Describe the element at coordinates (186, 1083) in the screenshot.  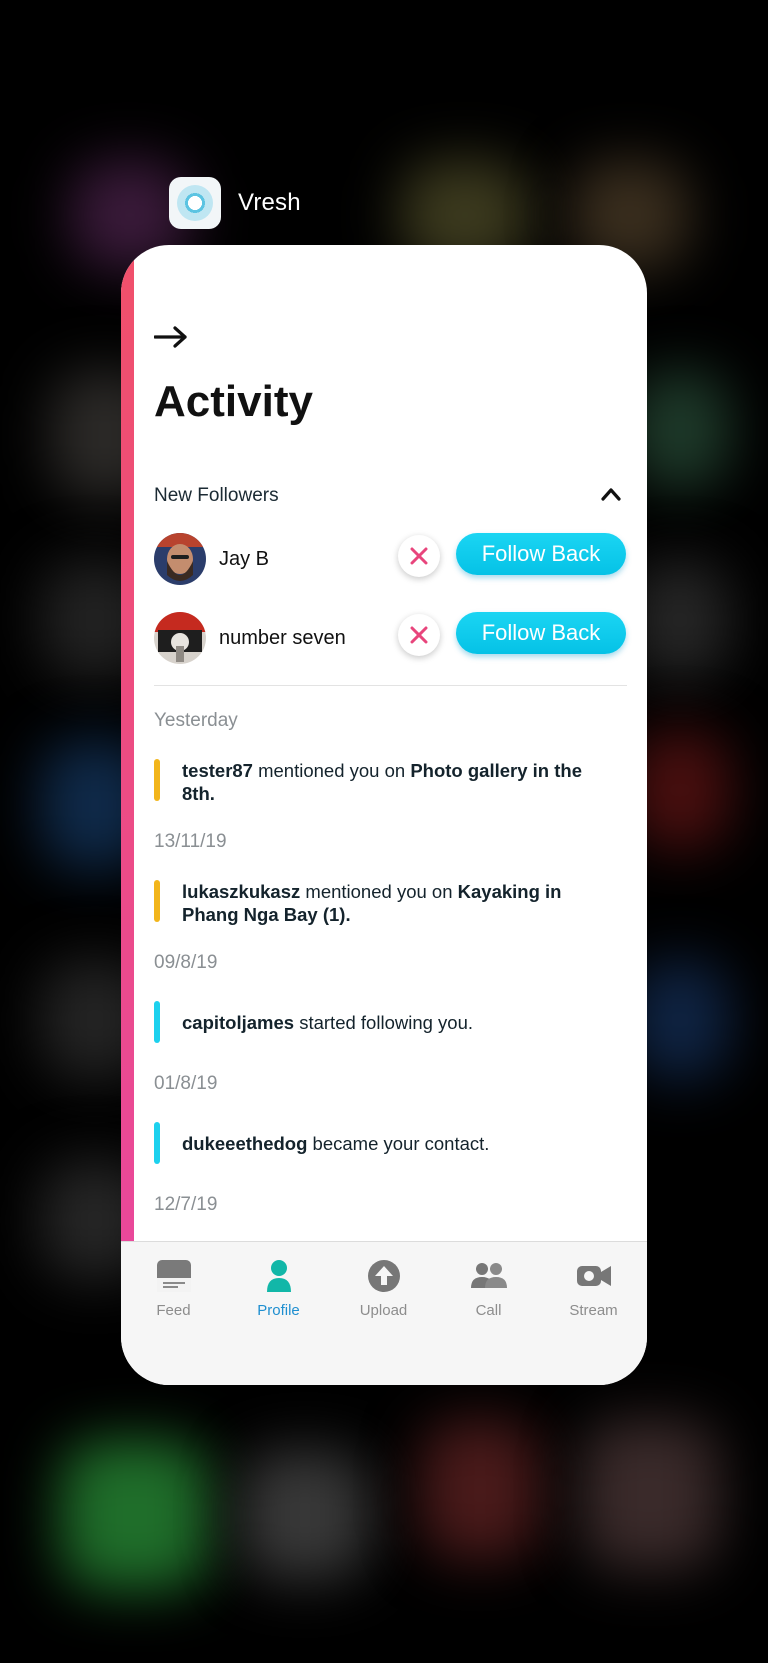
I see `activity-date: 01/8/19` at that location.